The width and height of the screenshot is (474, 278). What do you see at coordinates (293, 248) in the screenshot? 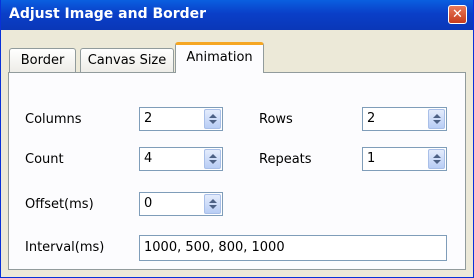
I see `interval-input: 1000, 500, 800, 1000` at bounding box center [293, 248].